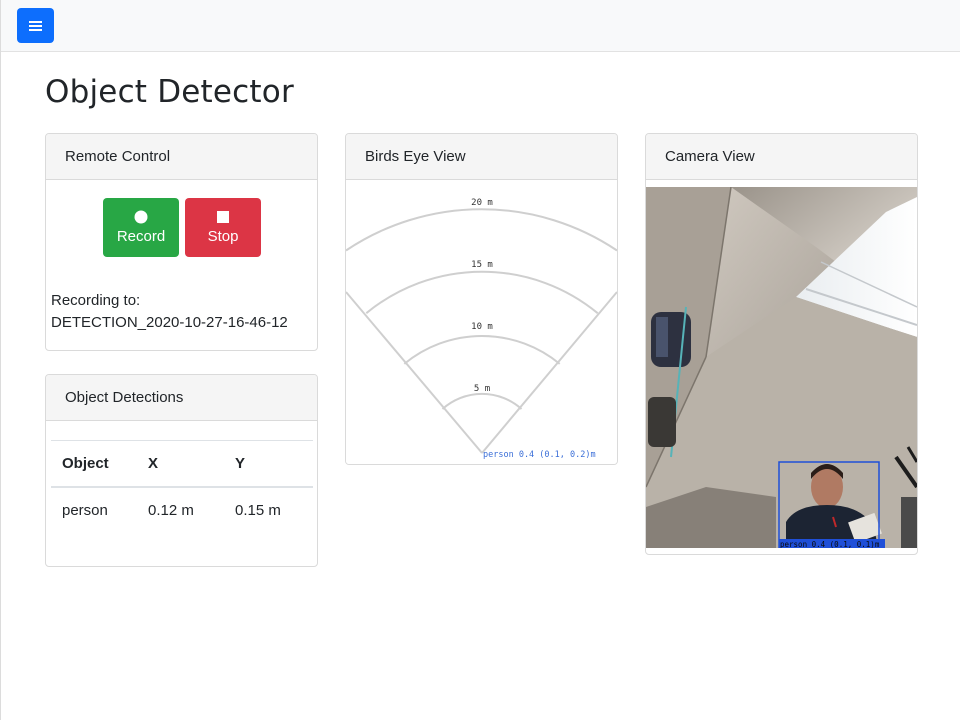 This screenshot has height=720, width=960. I want to click on object-detections-header: Object Detections, so click(181, 398).